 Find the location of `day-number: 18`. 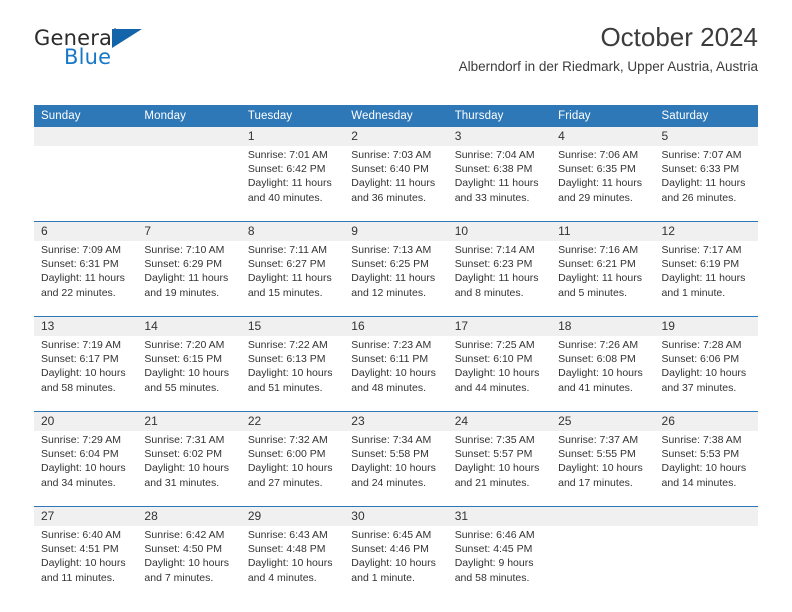

day-number: 18 is located at coordinates (603, 326).